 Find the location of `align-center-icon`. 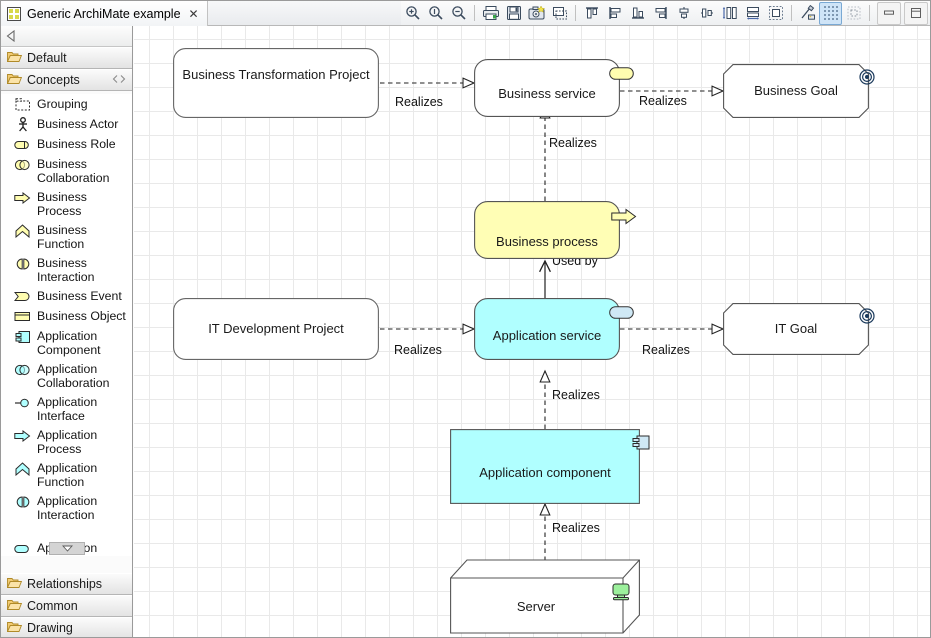

align-center-icon is located at coordinates (683, 13).